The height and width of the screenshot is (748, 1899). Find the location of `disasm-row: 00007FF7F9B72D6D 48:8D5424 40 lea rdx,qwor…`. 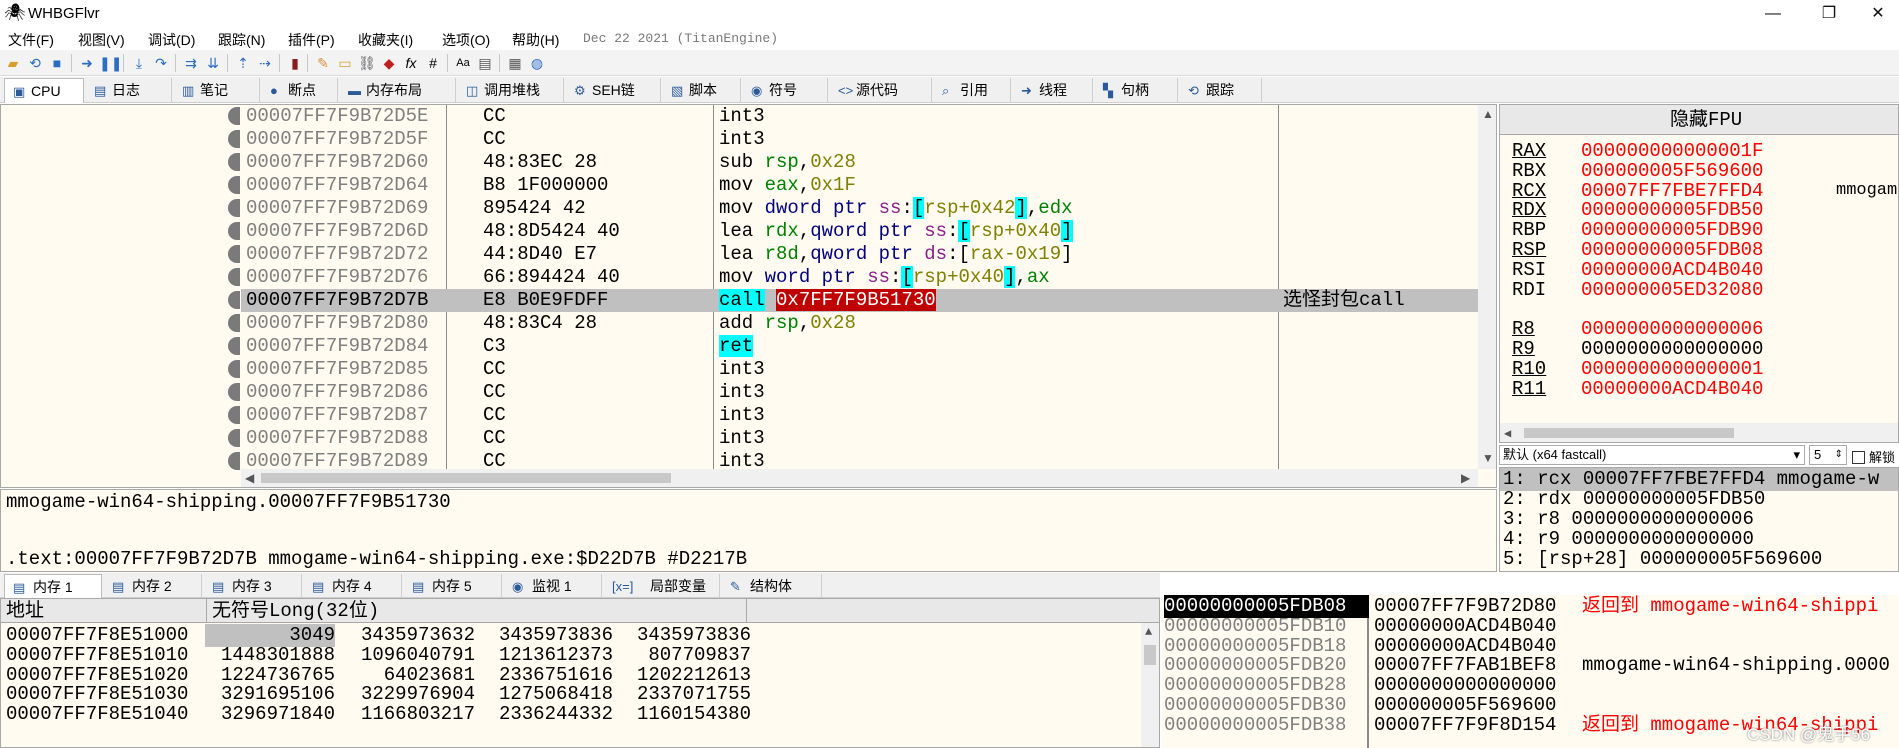

disasm-row: 00007FF7F9B72D6D 48:8D5424 40 lea rdx,qwor… is located at coordinates (859, 231).